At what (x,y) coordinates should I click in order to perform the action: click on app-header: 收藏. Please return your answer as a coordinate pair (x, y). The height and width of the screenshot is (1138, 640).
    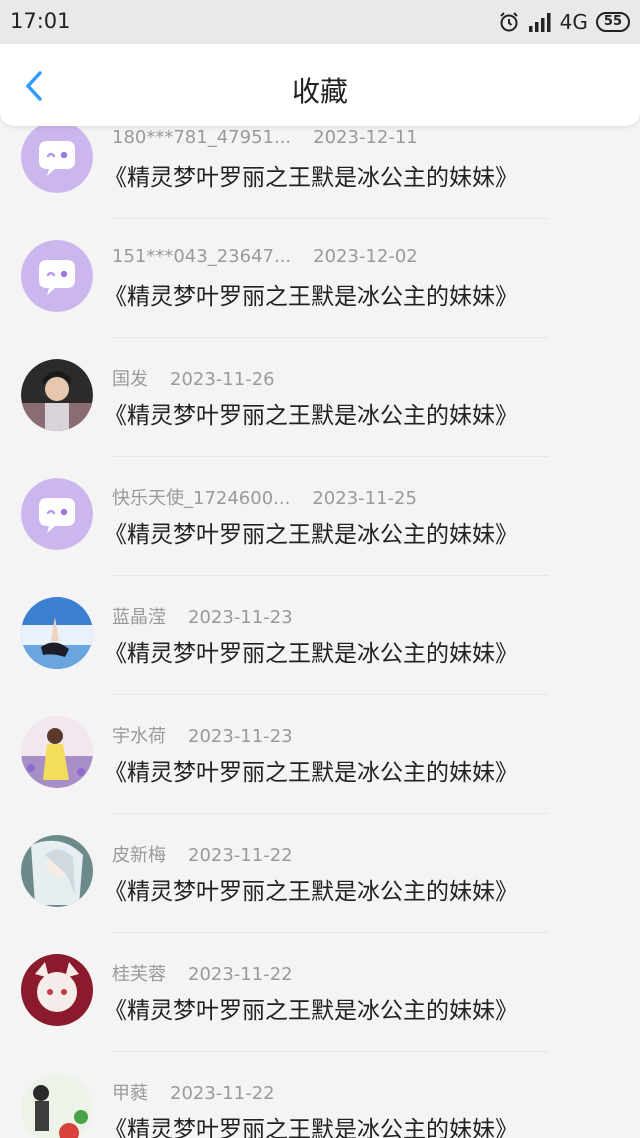
    Looking at the image, I should click on (320, 85).